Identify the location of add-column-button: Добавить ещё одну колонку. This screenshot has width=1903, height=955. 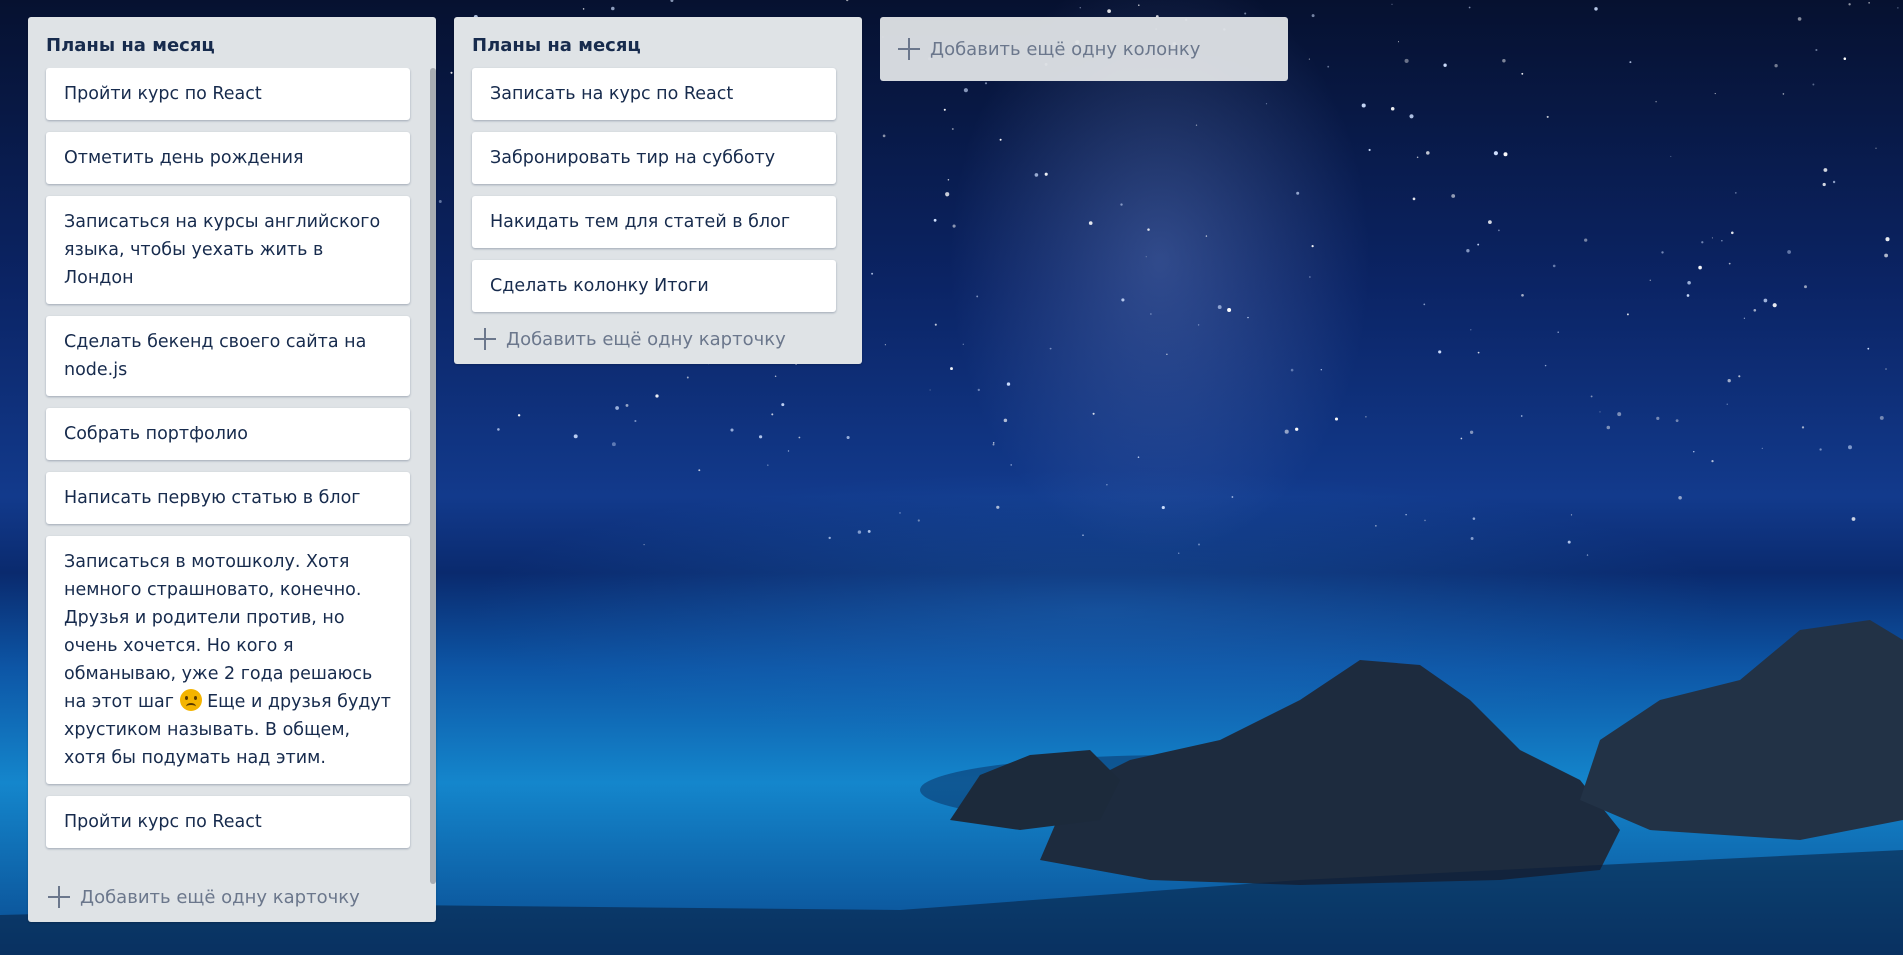
(1084, 49).